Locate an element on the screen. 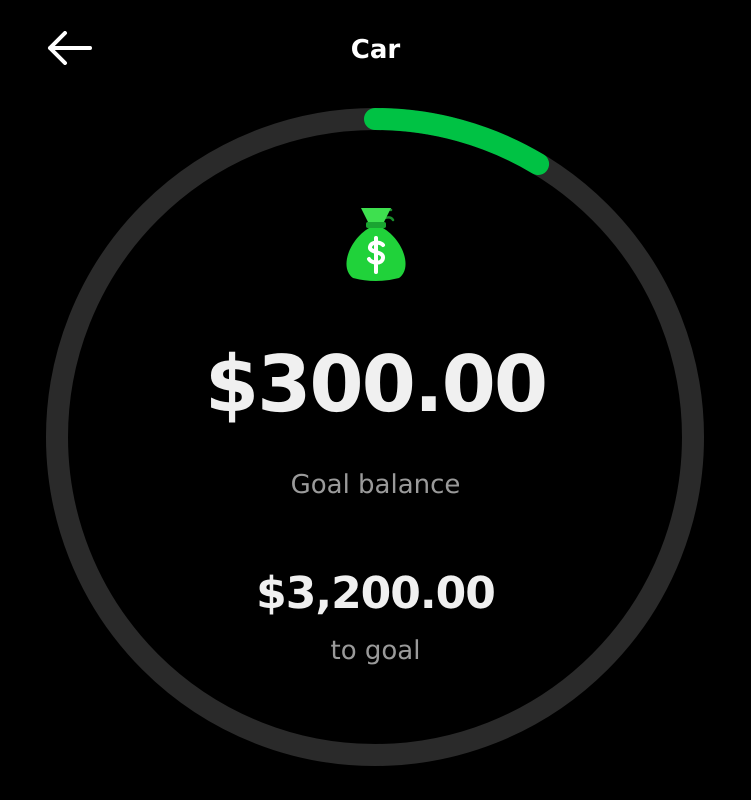 This screenshot has width=751, height=800. back-arrow-icon is located at coordinates (69, 48).